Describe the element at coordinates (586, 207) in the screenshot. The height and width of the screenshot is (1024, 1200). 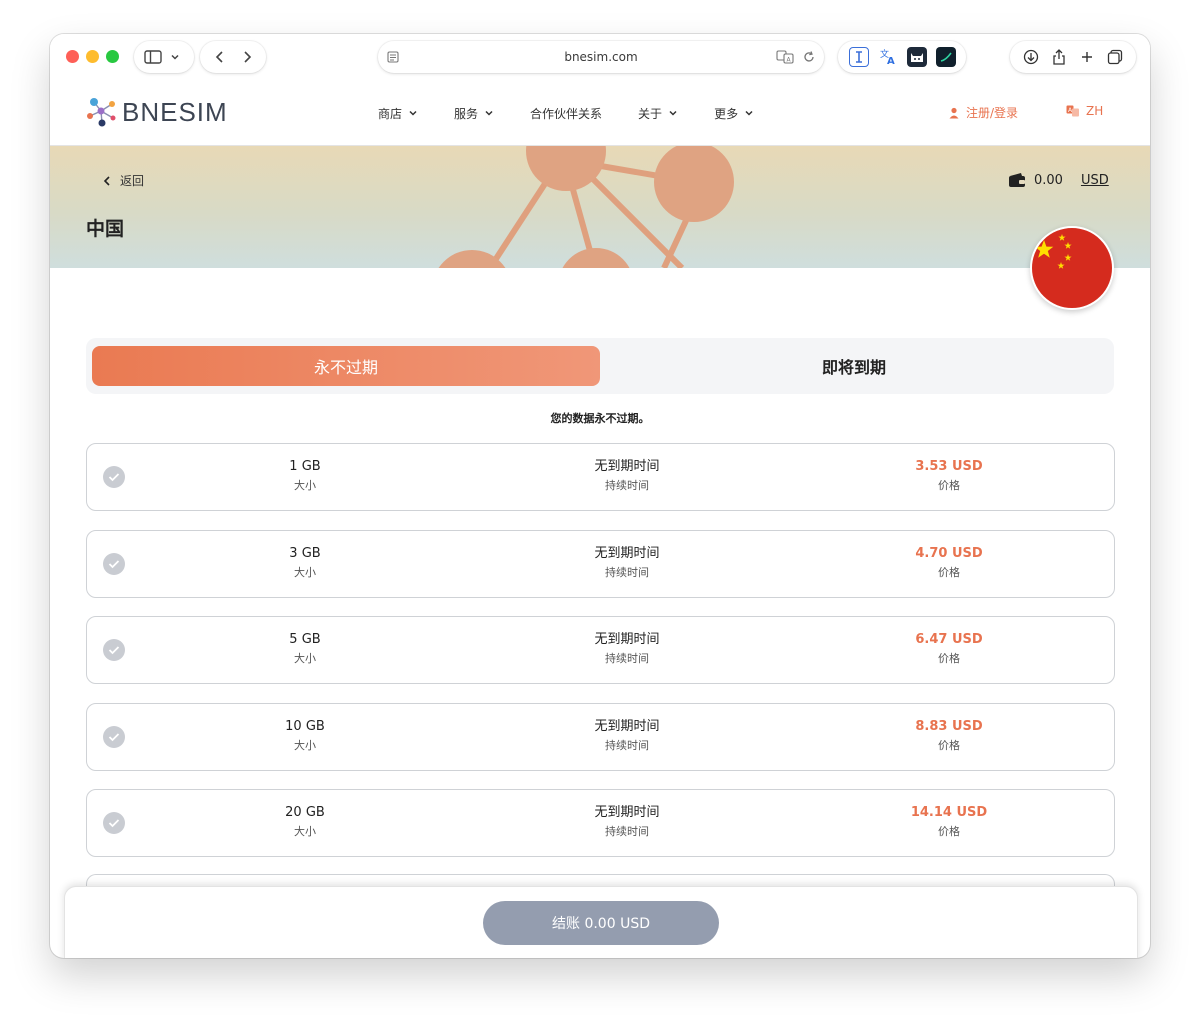
I see `molecule-background-graphic` at that location.